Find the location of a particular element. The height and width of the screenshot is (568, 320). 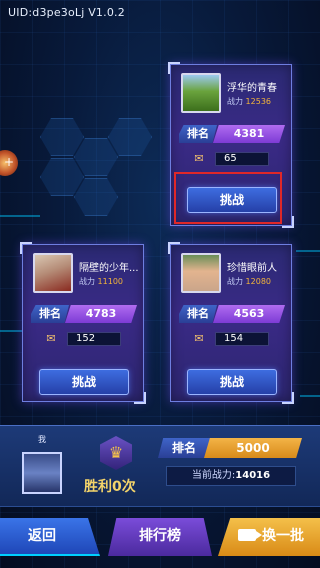

rank-value: 4381 is located at coordinates (249, 134).